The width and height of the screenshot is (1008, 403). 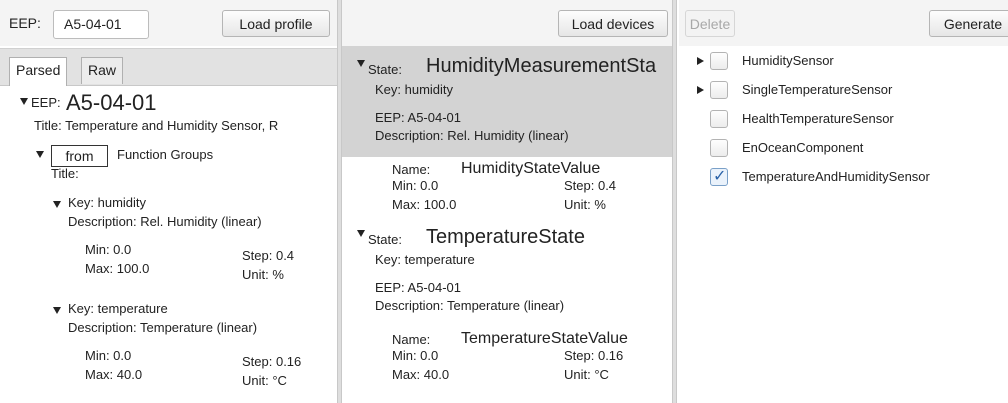 I want to click on component-label: HealthTemperatureSensor, so click(x=818, y=118).